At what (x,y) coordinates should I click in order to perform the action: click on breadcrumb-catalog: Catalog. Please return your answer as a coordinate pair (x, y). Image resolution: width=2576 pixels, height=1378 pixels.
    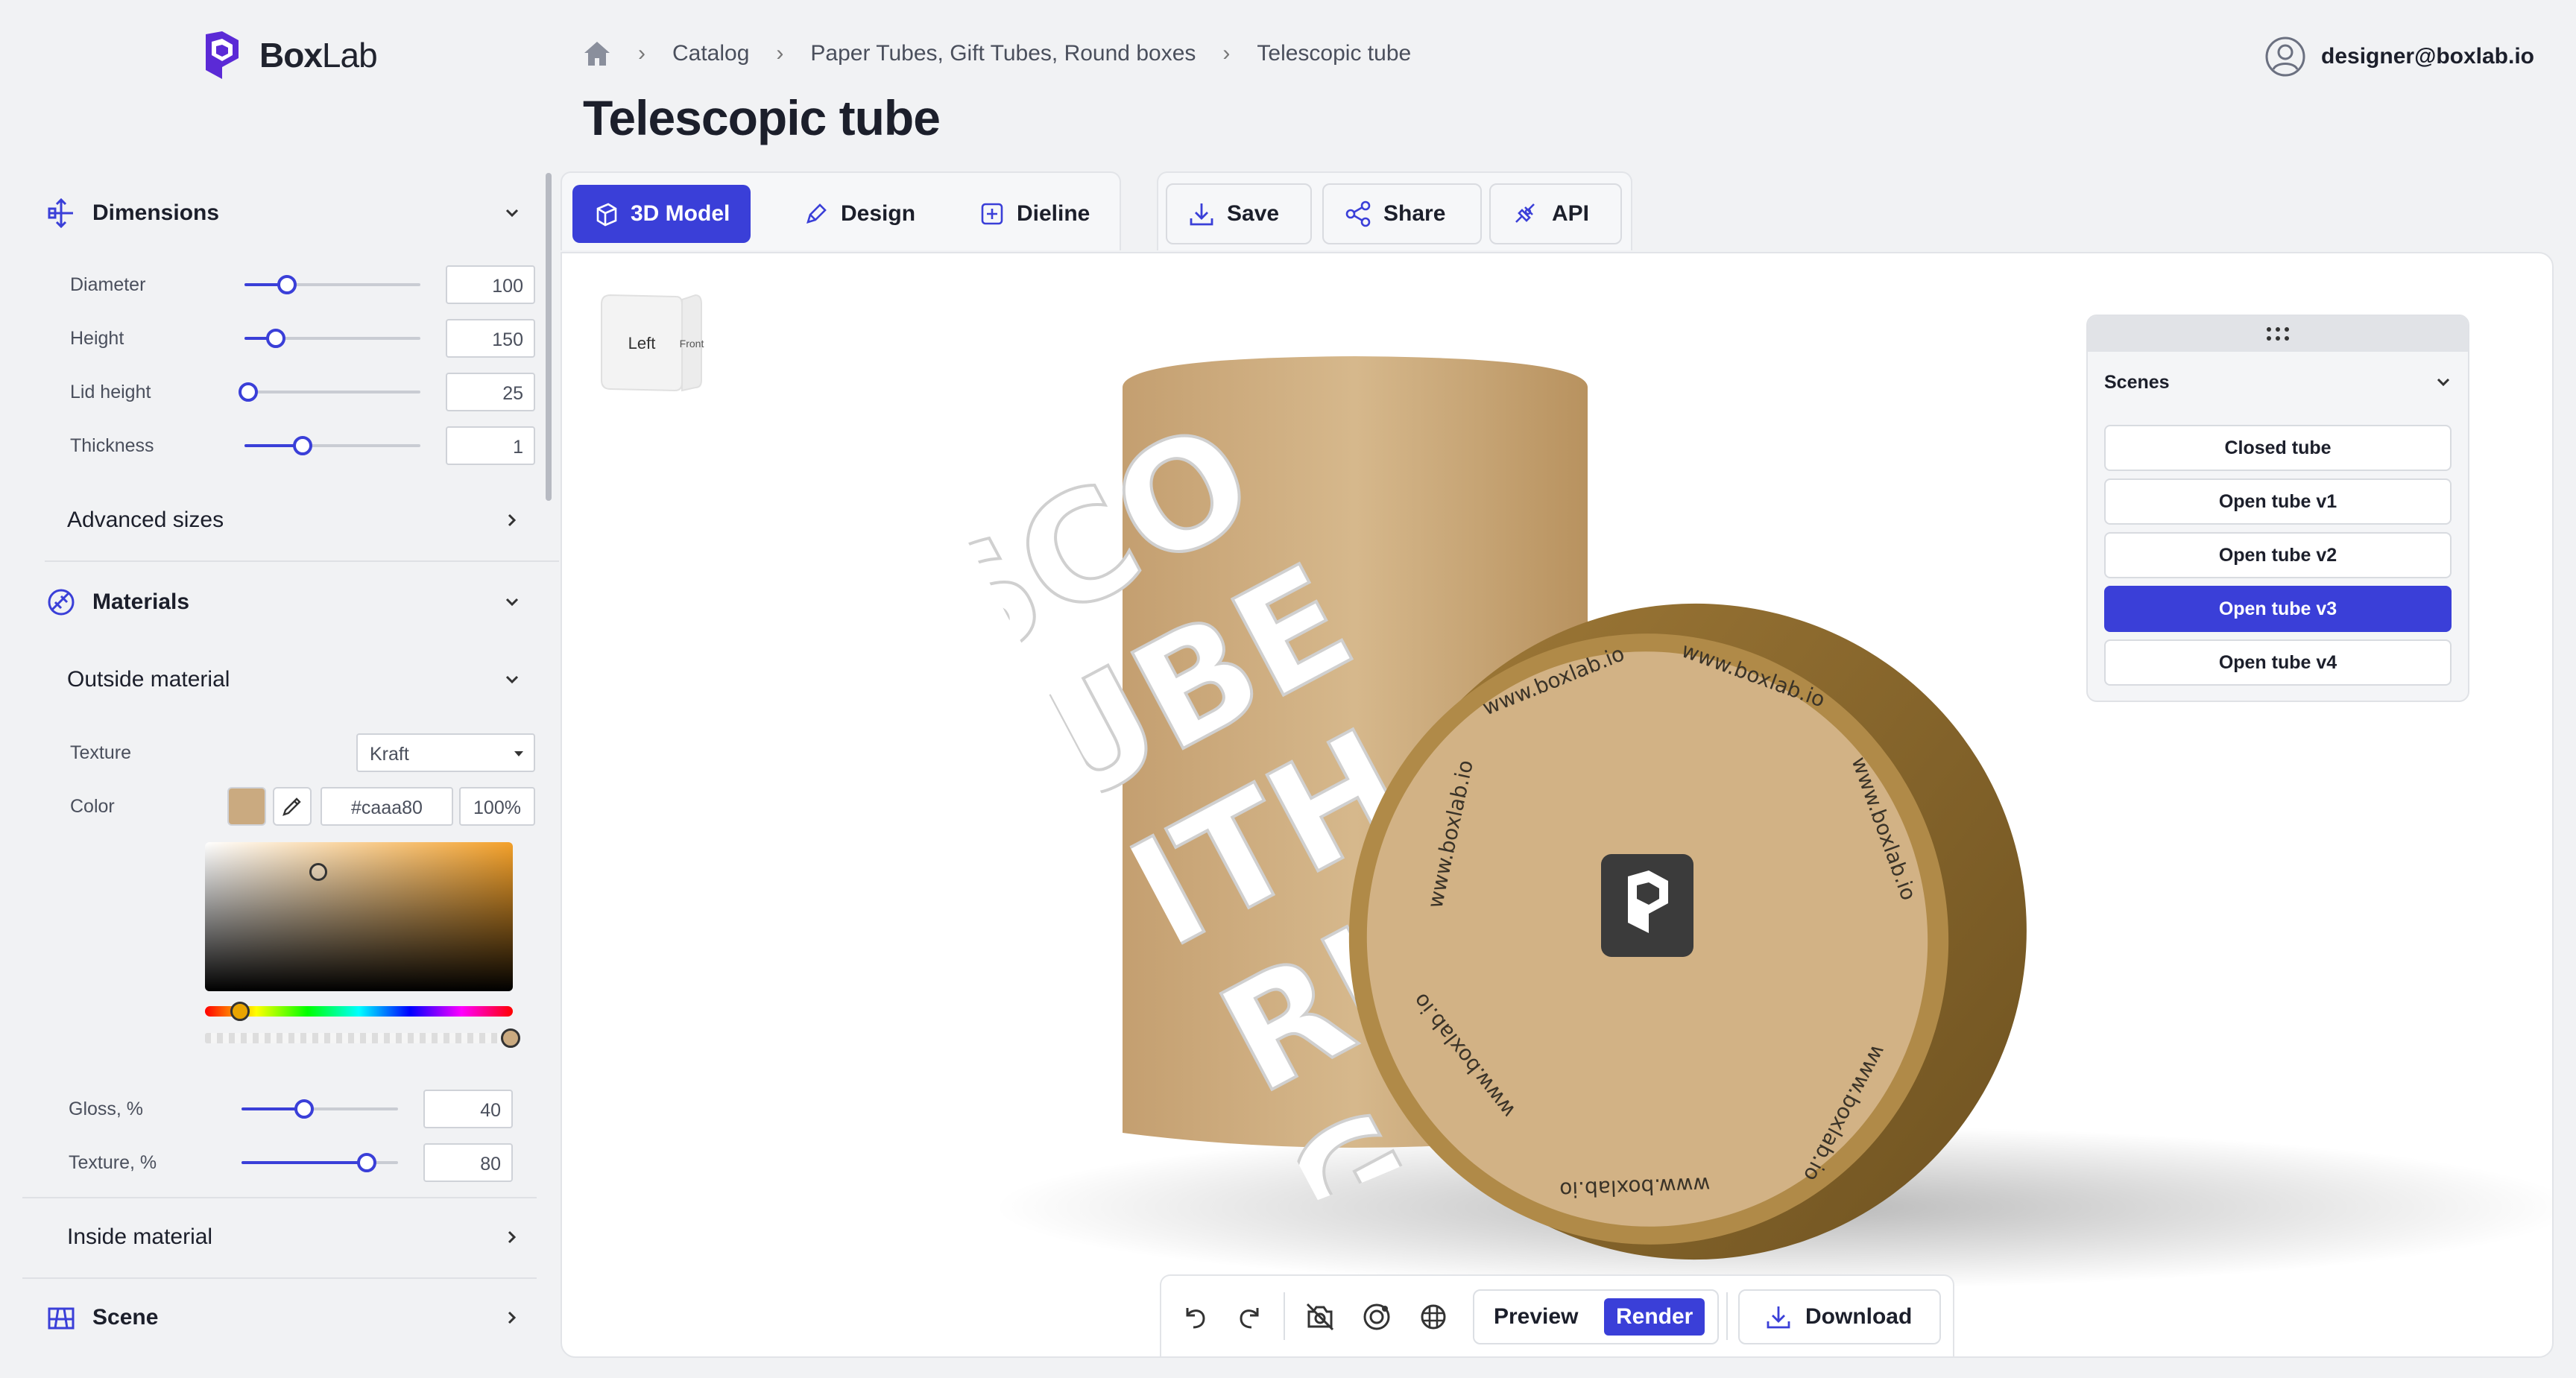
    Looking at the image, I should click on (710, 53).